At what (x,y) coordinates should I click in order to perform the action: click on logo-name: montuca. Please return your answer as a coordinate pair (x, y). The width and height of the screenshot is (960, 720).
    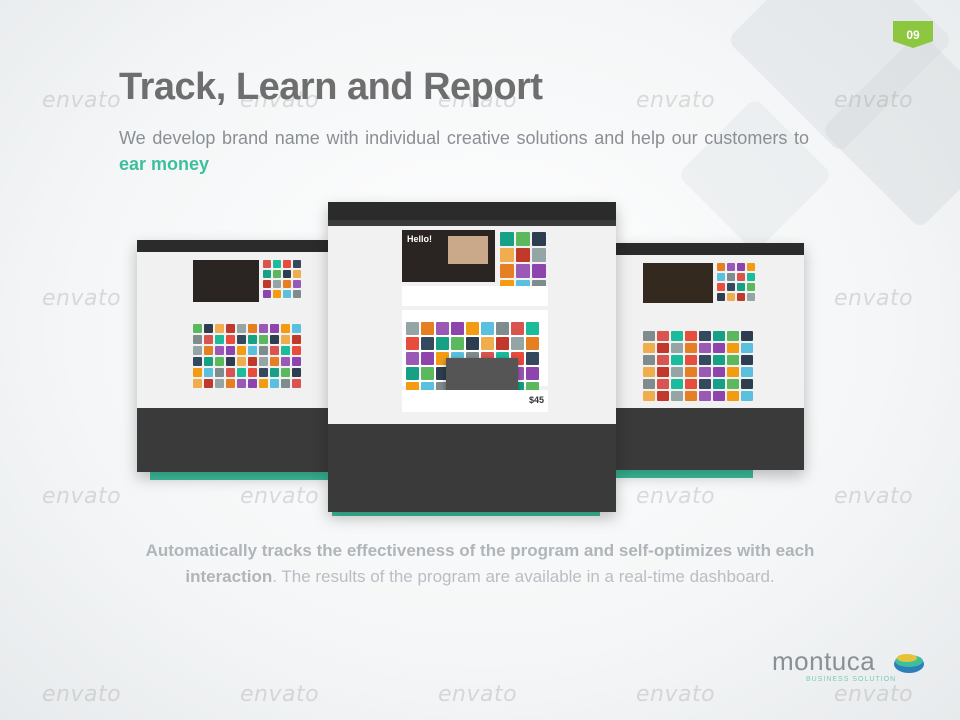
    Looking at the image, I should click on (824, 661).